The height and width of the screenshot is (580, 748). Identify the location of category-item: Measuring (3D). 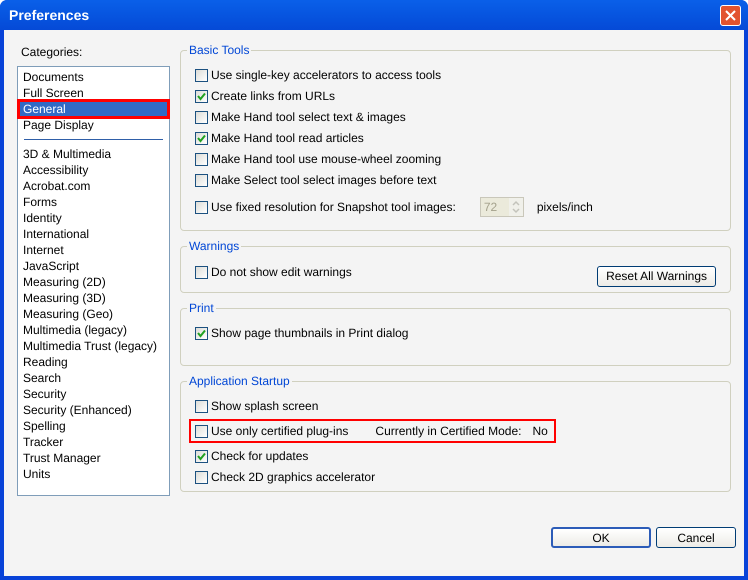
(93, 298).